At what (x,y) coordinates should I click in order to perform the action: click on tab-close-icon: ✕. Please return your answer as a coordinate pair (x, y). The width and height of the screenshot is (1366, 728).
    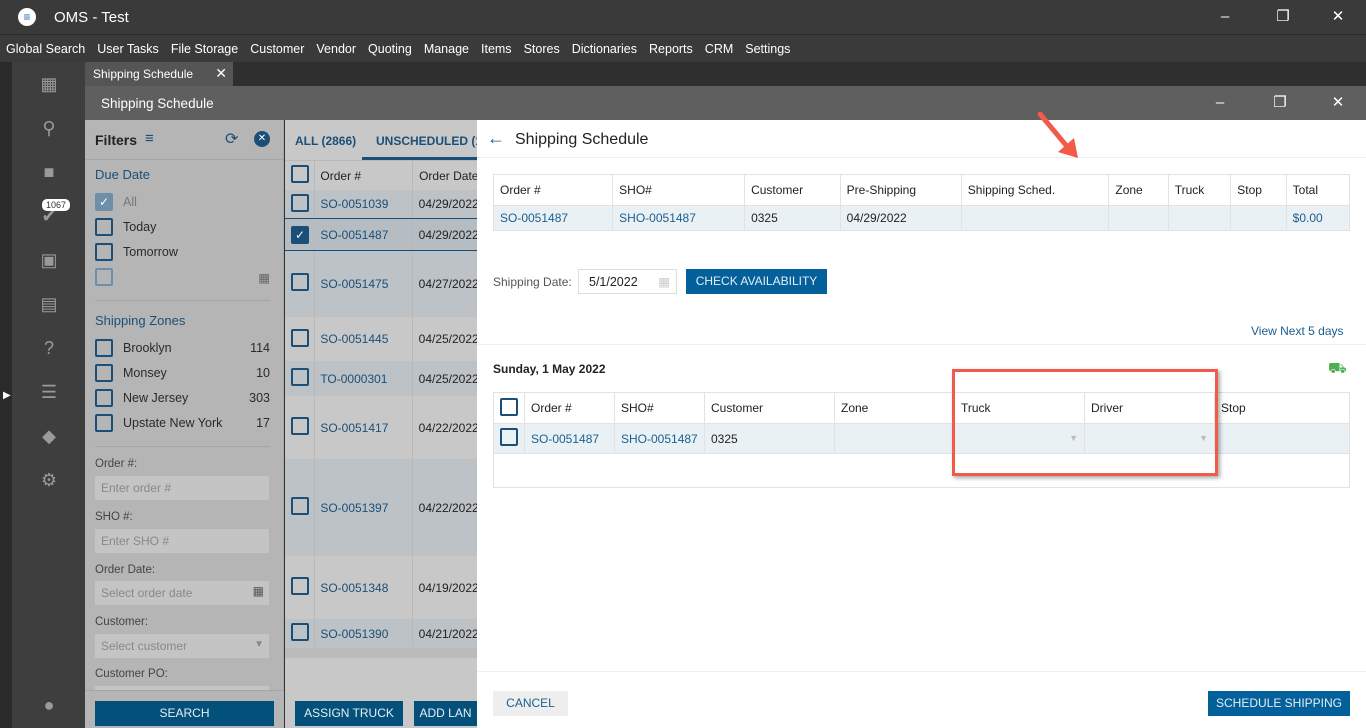
    Looking at the image, I should click on (221, 73).